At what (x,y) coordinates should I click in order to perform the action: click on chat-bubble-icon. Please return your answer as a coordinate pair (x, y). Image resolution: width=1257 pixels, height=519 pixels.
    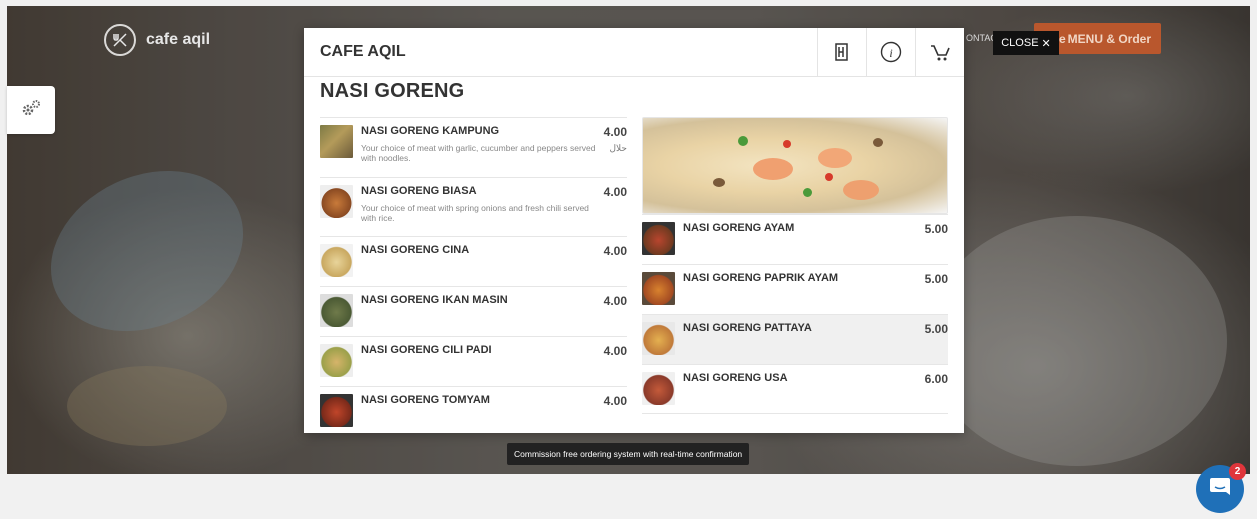
    Looking at the image, I should click on (1220, 489).